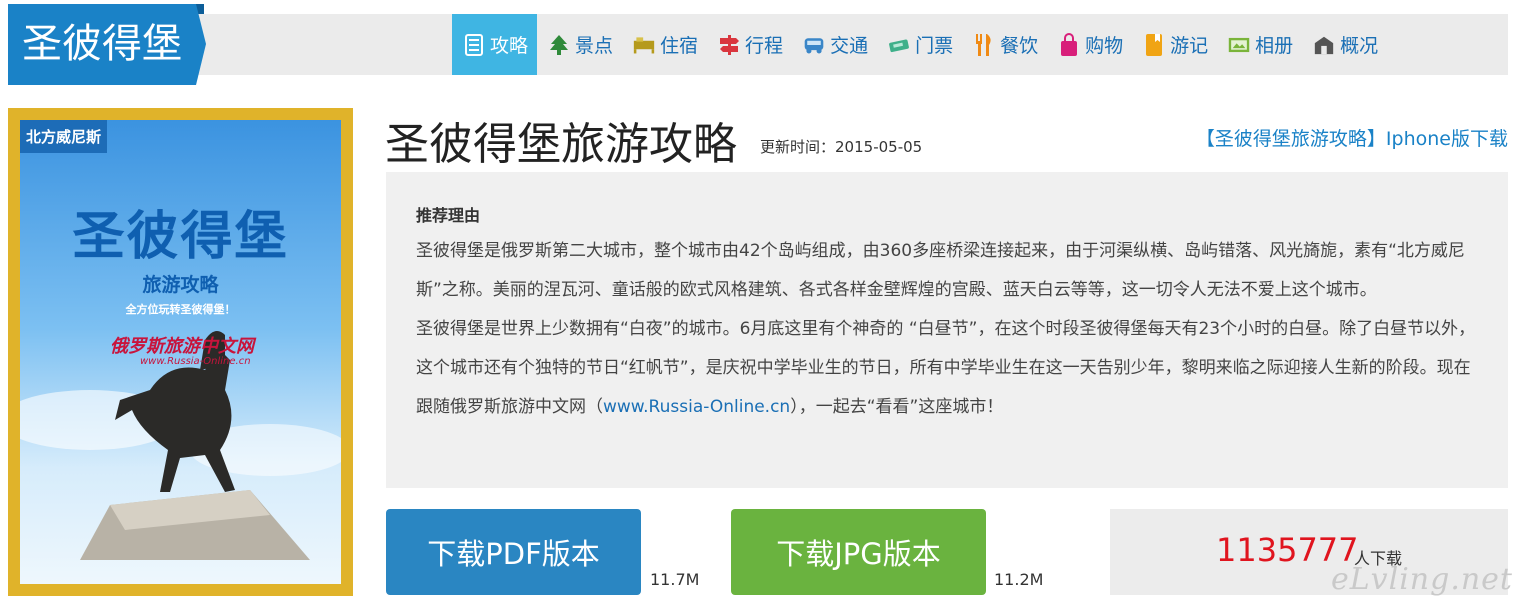 This screenshot has height=615, width=1523. What do you see at coordinates (1324, 45) in the screenshot?
I see `house-icon` at bounding box center [1324, 45].